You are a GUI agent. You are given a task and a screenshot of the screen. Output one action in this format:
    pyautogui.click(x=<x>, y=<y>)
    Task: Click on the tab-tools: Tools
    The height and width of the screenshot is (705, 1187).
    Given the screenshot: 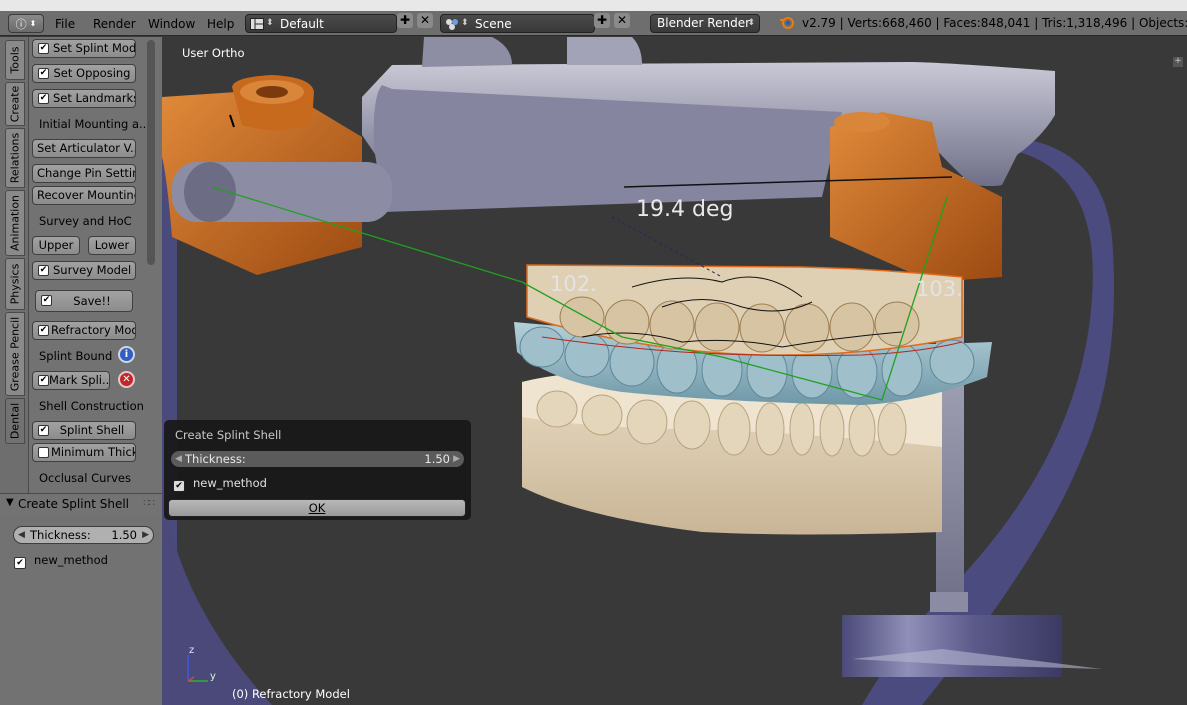 What is the action you would take?
    pyautogui.click(x=15, y=60)
    